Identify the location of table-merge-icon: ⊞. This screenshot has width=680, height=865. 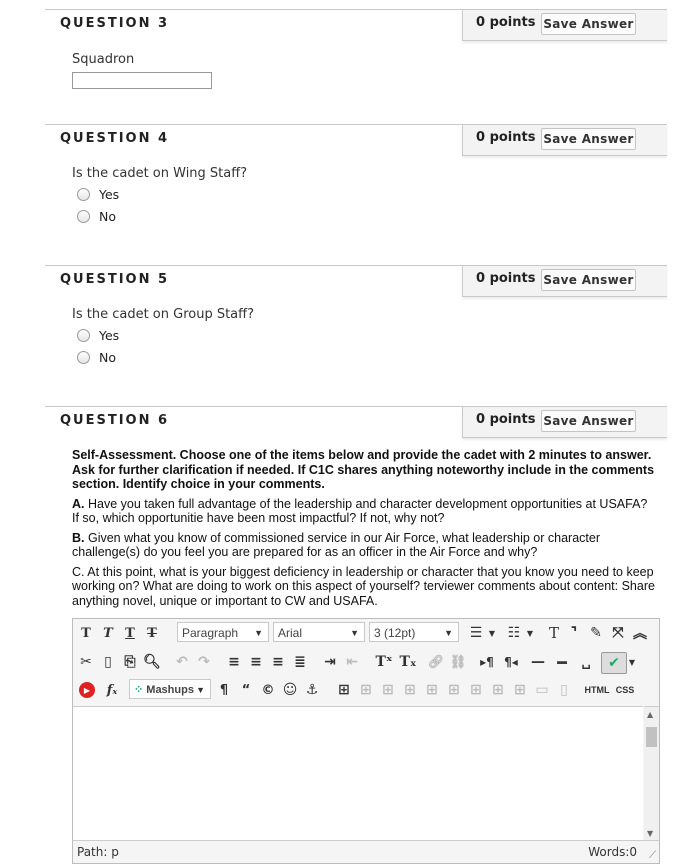
(498, 690).